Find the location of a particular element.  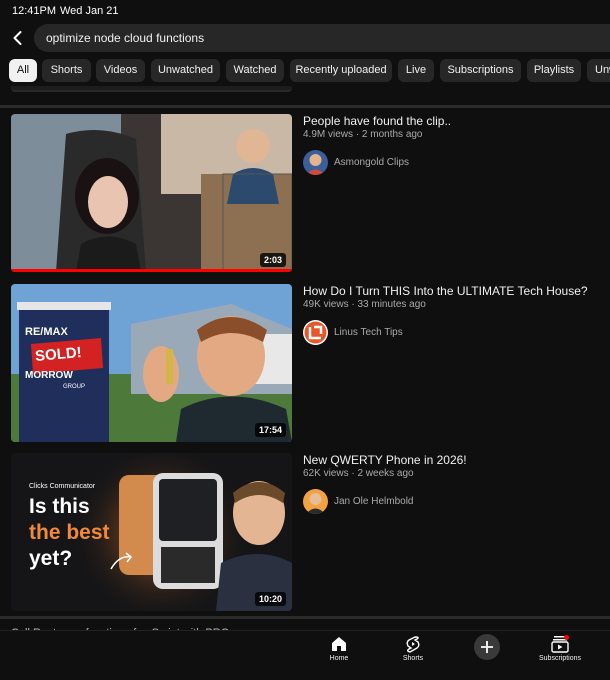

search-query: optimize node cloud functions is located at coordinates (125, 38).